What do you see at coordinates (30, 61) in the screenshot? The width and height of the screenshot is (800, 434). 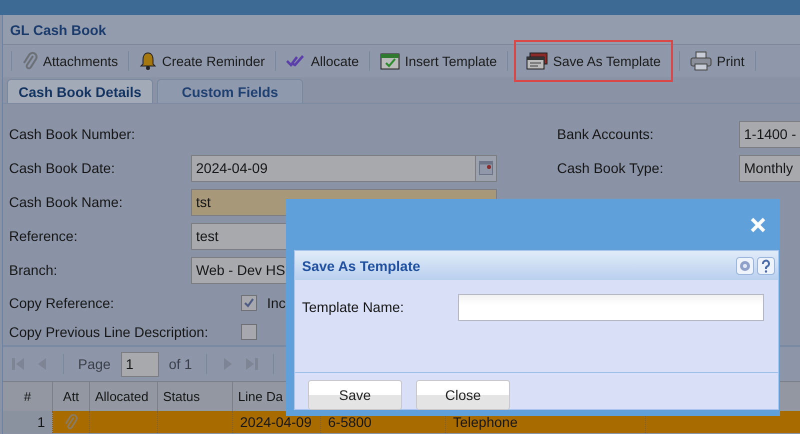 I see `paperclip-icon` at bounding box center [30, 61].